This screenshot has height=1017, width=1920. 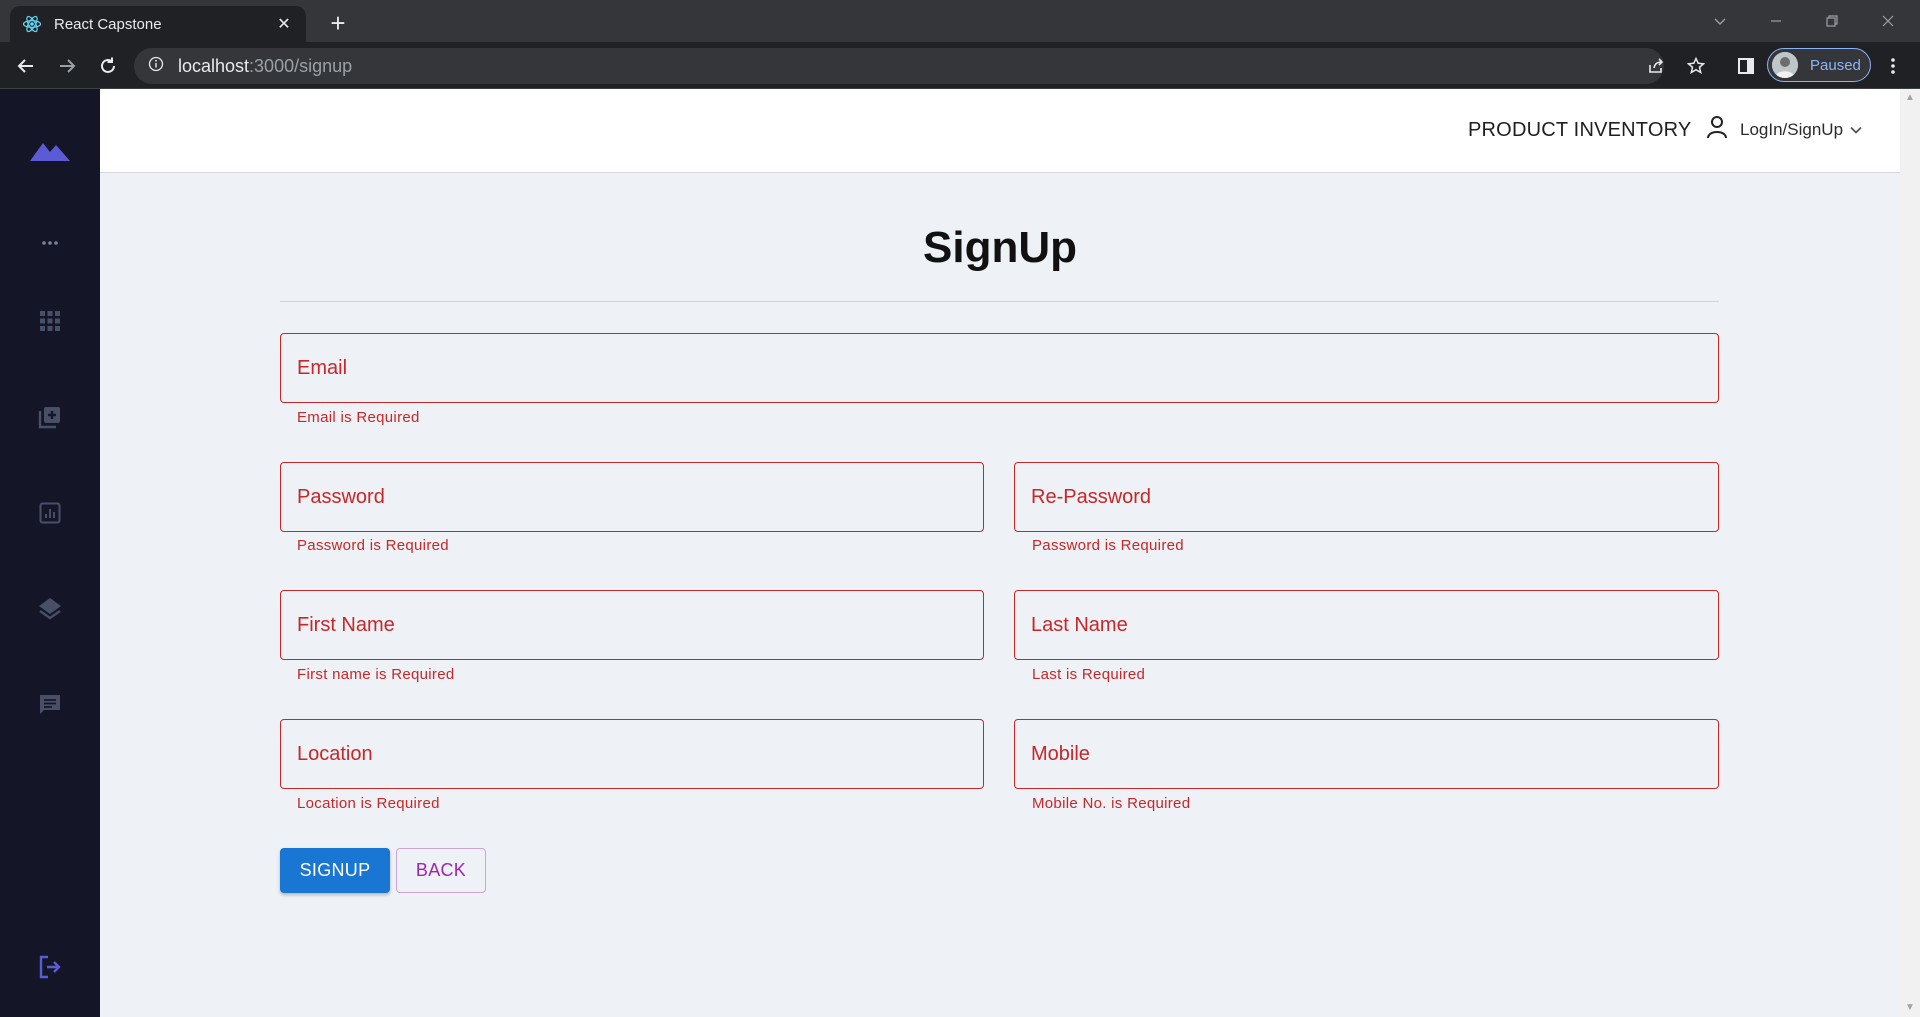 I want to click on more-dots-icon, so click(x=50, y=243).